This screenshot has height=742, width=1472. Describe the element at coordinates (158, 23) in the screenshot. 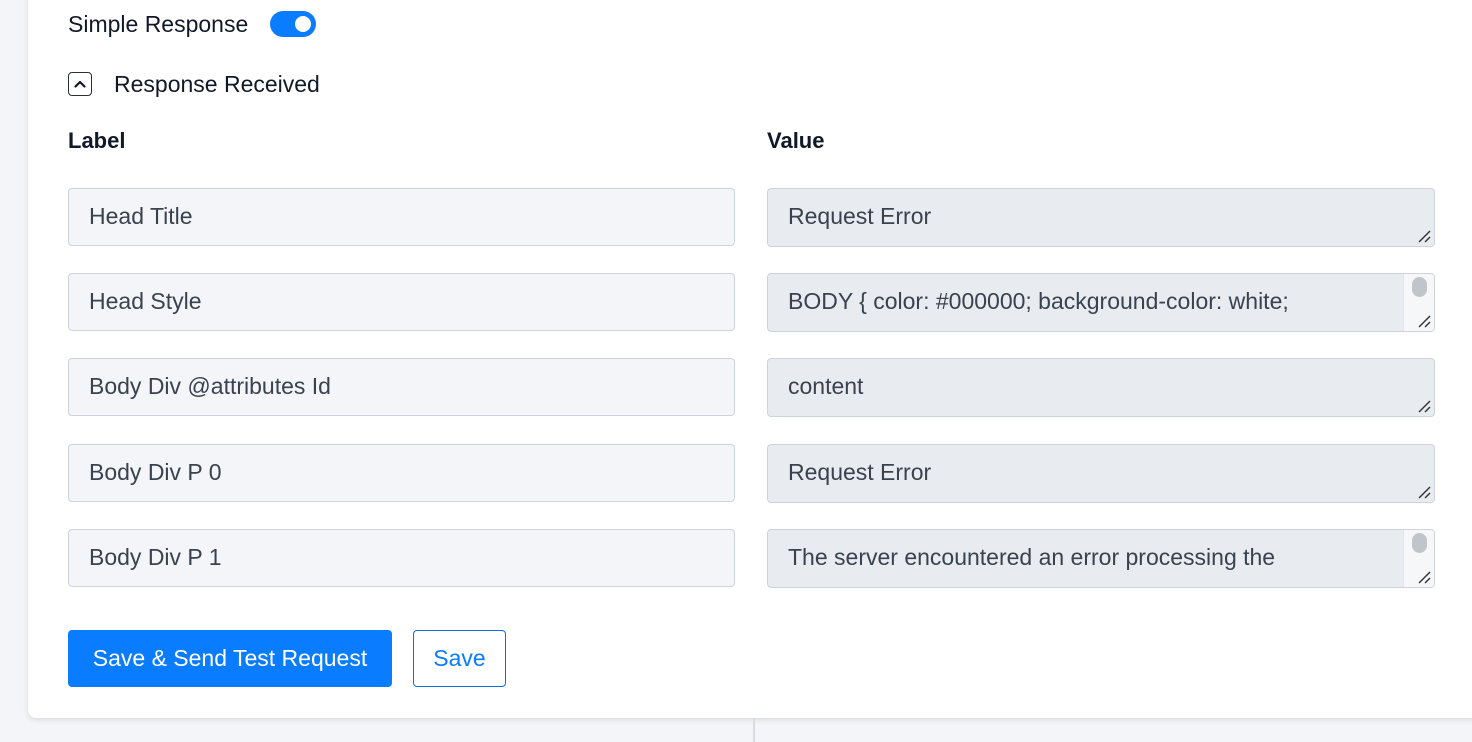

I see `simple-response-label: Simple Response` at that location.